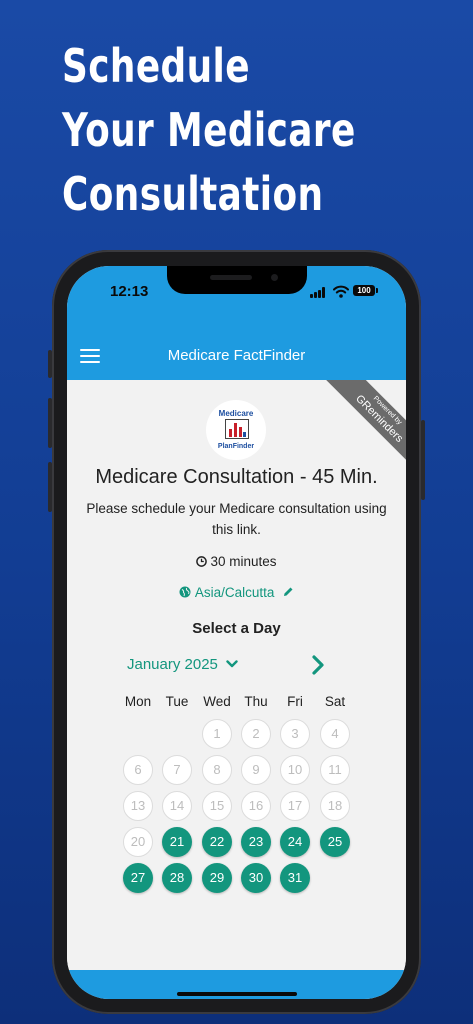  I want to click on month-dropdown: January 2025, so click(182, 664).